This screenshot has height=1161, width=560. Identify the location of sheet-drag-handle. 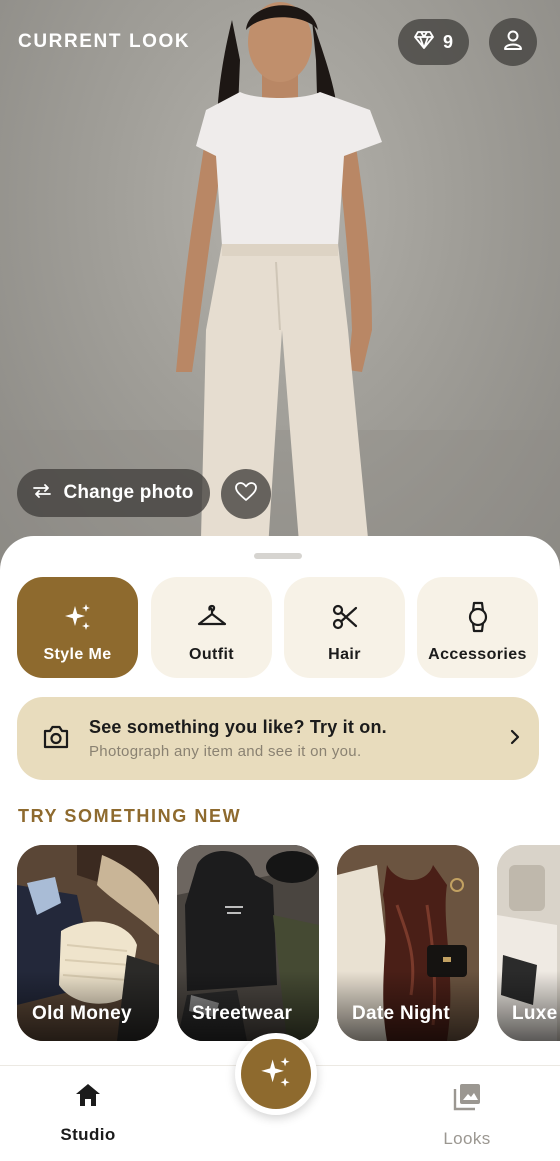
(278, 556).